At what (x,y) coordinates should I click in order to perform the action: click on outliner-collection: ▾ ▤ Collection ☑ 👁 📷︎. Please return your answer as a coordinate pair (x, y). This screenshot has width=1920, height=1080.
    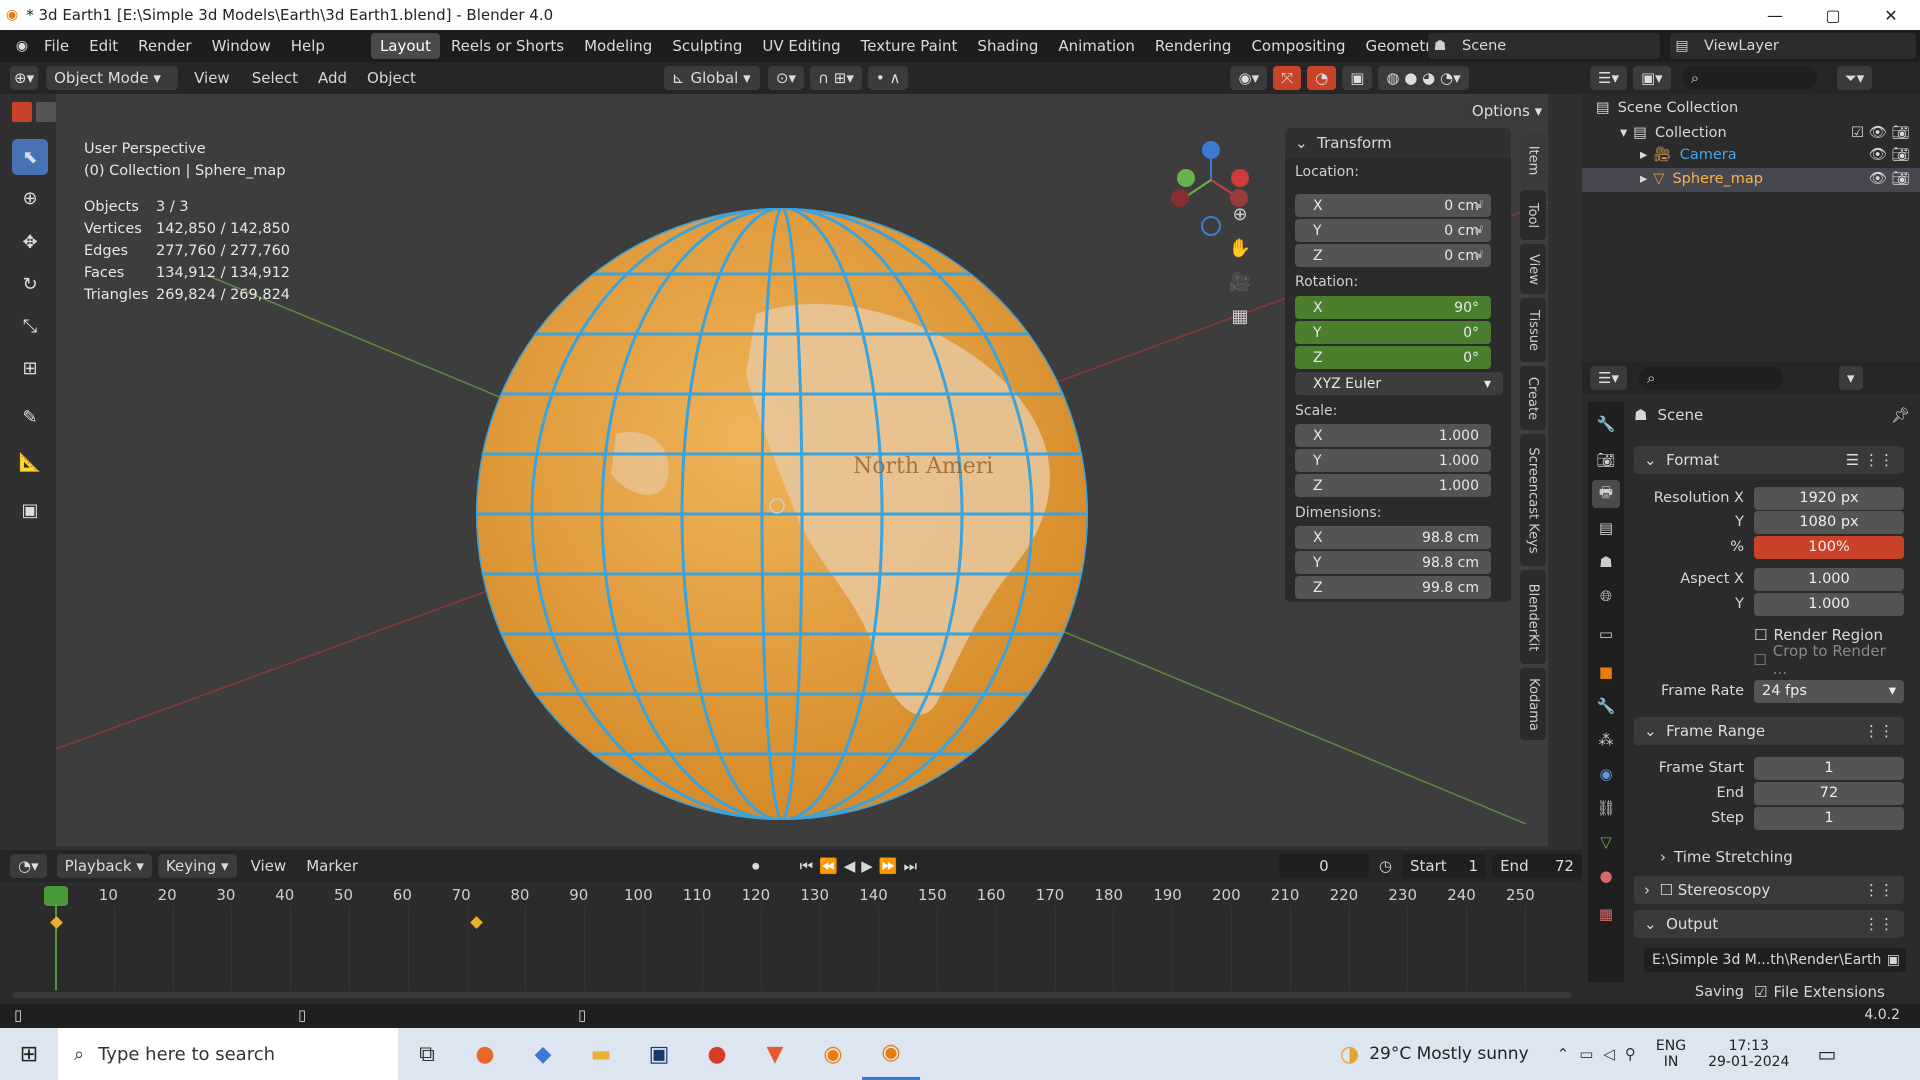
    Looking at the image, I should click on (1765, 133).